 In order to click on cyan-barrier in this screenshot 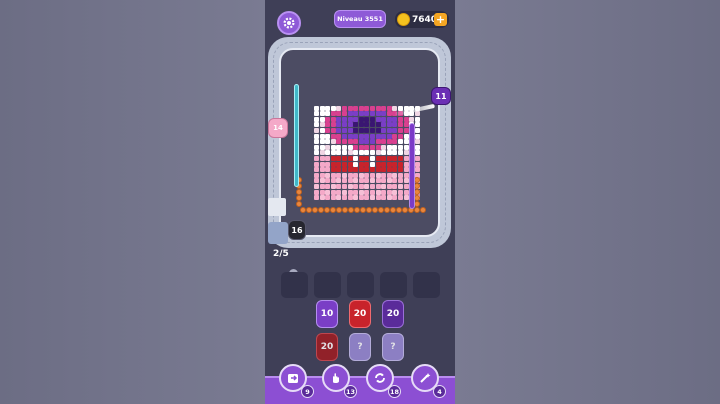, I will do `click(296, 135)`.